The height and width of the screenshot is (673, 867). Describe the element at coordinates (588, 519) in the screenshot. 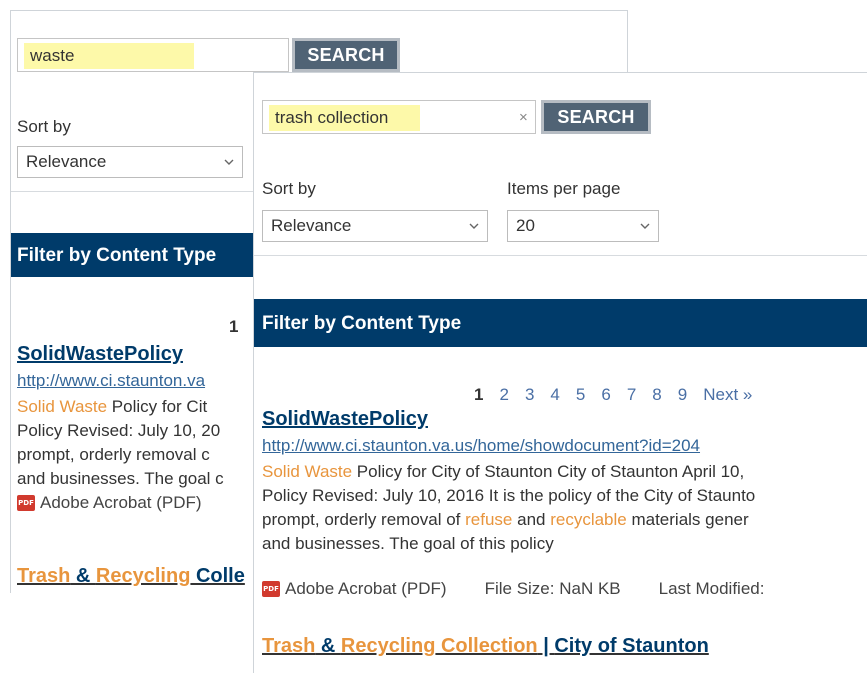

I see `keyword-highlight: recyclable` at that location.